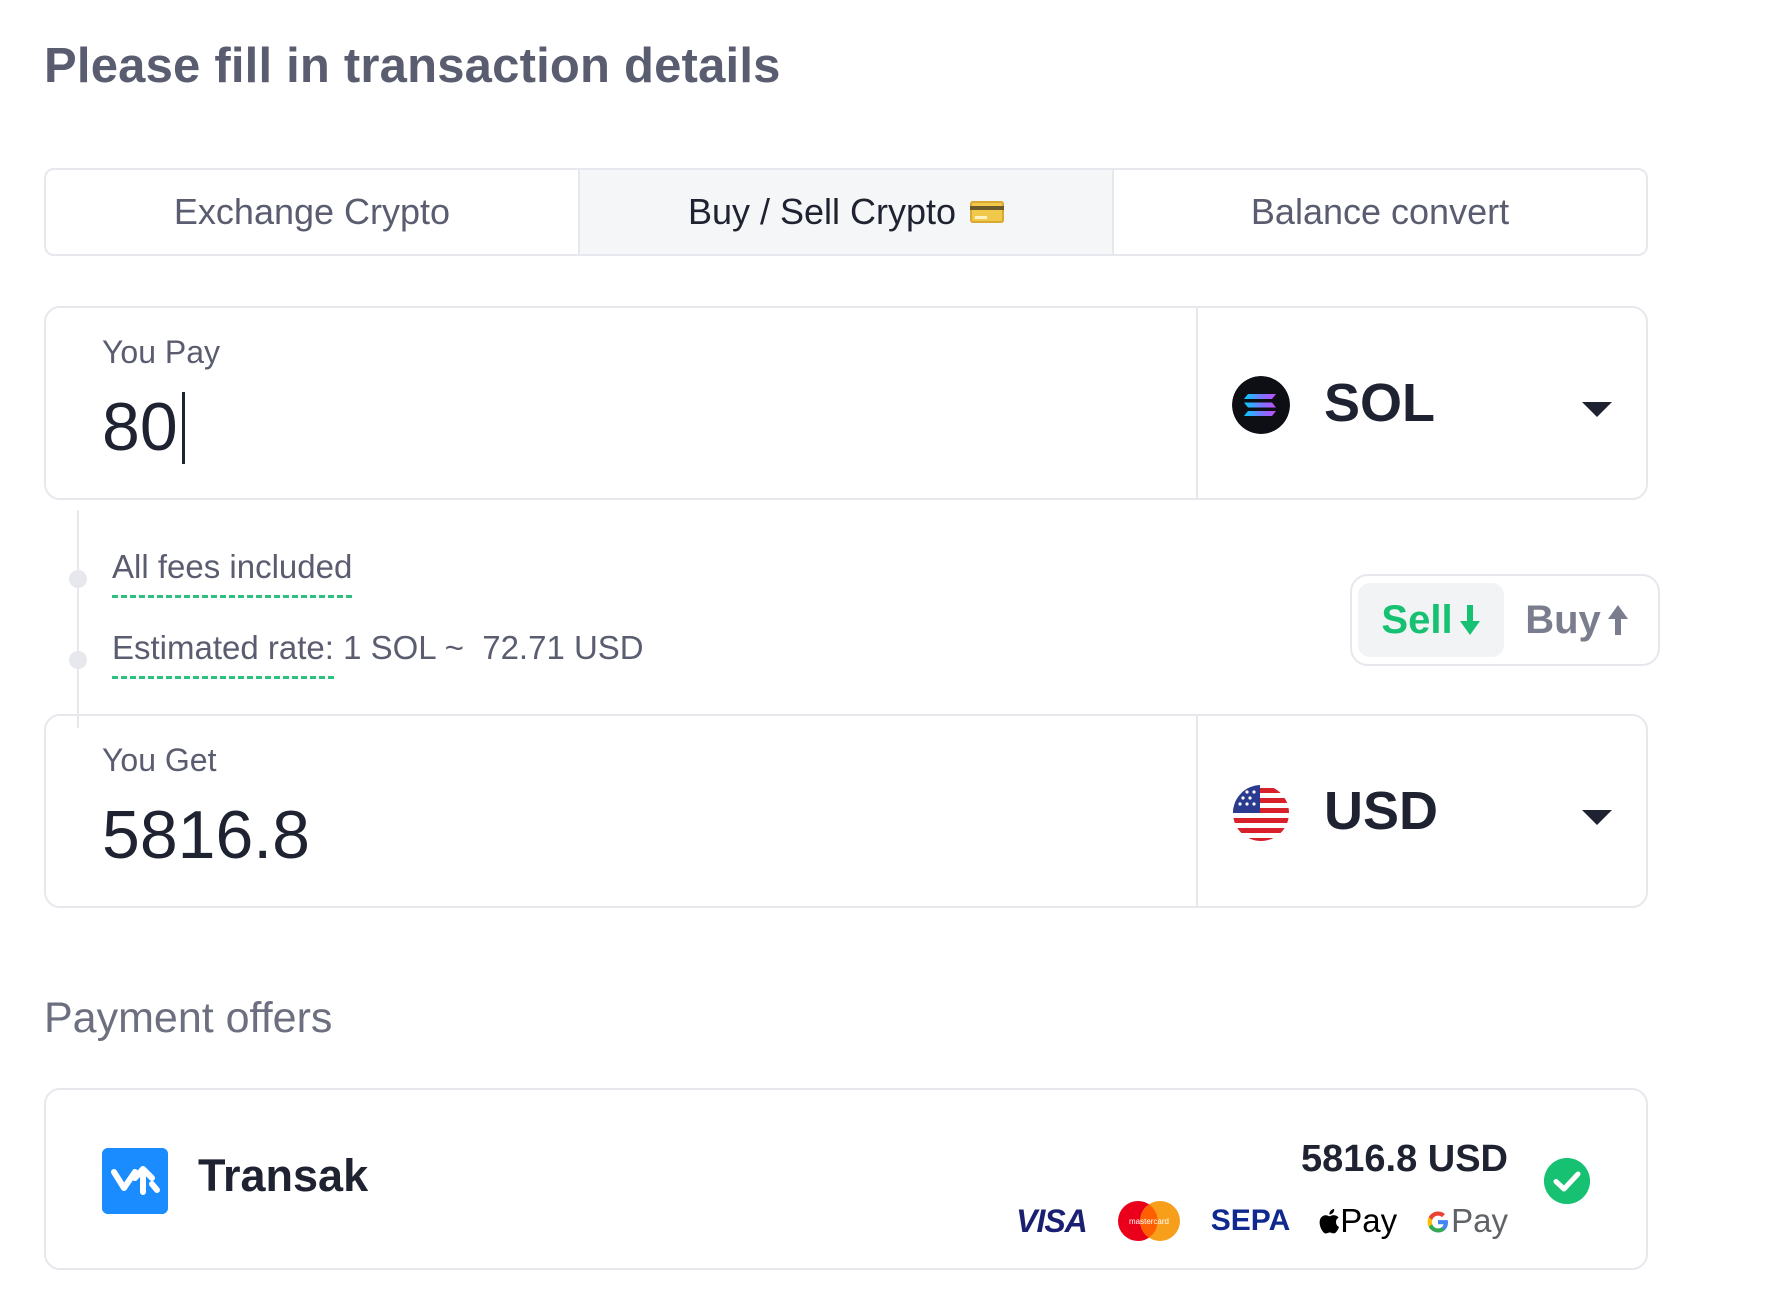 Image resolution: width=1772 pixels, height=1300 pixels. I want to click on sell-button: Sell, so click(1431, 620).